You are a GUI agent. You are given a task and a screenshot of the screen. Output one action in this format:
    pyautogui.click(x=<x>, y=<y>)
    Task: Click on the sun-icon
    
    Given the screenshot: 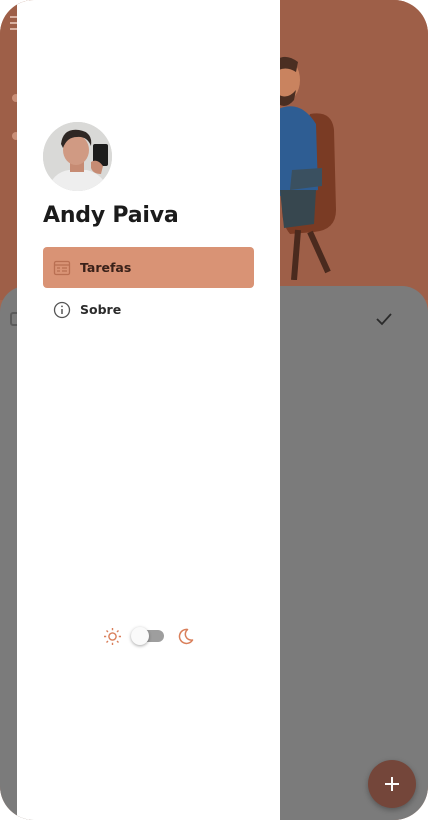 What is the action you would take?
    pyautogui.click(x=112, y=636)
    